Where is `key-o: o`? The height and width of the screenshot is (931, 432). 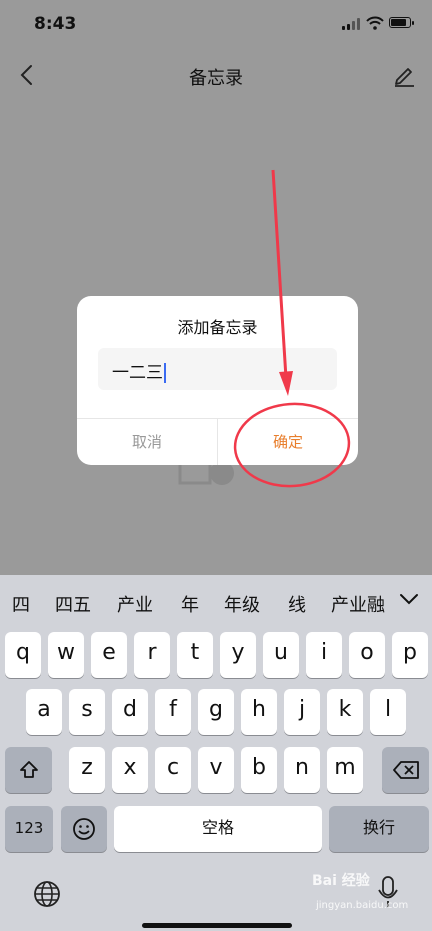
key-o: o is located at coordinates (367, 655).